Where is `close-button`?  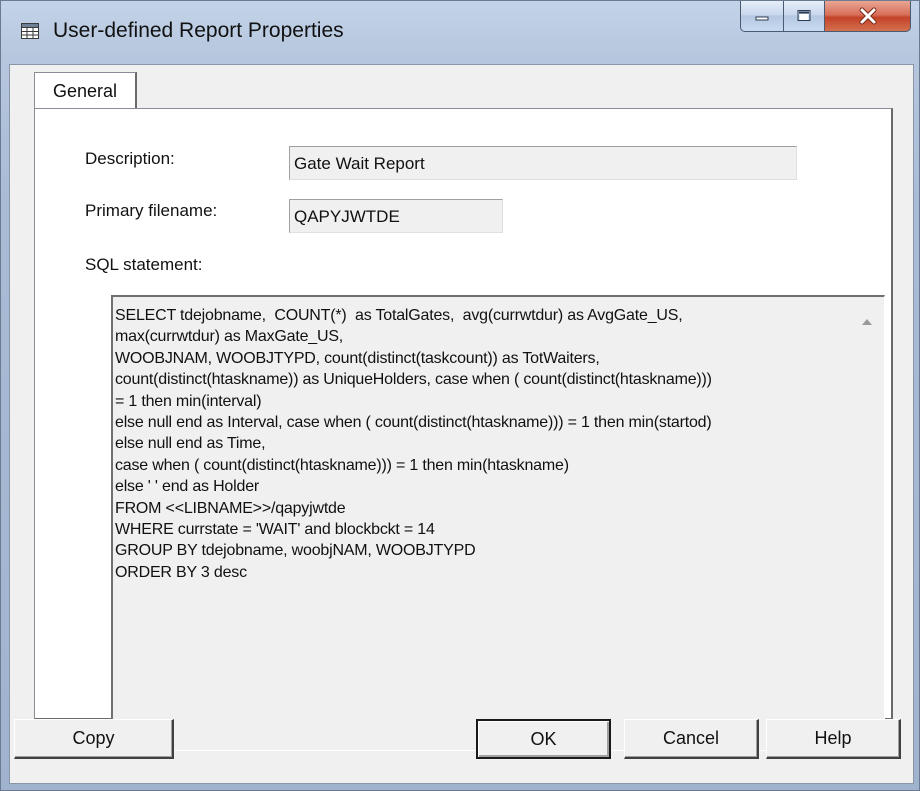
close-button is located at coordinates (867, 16).